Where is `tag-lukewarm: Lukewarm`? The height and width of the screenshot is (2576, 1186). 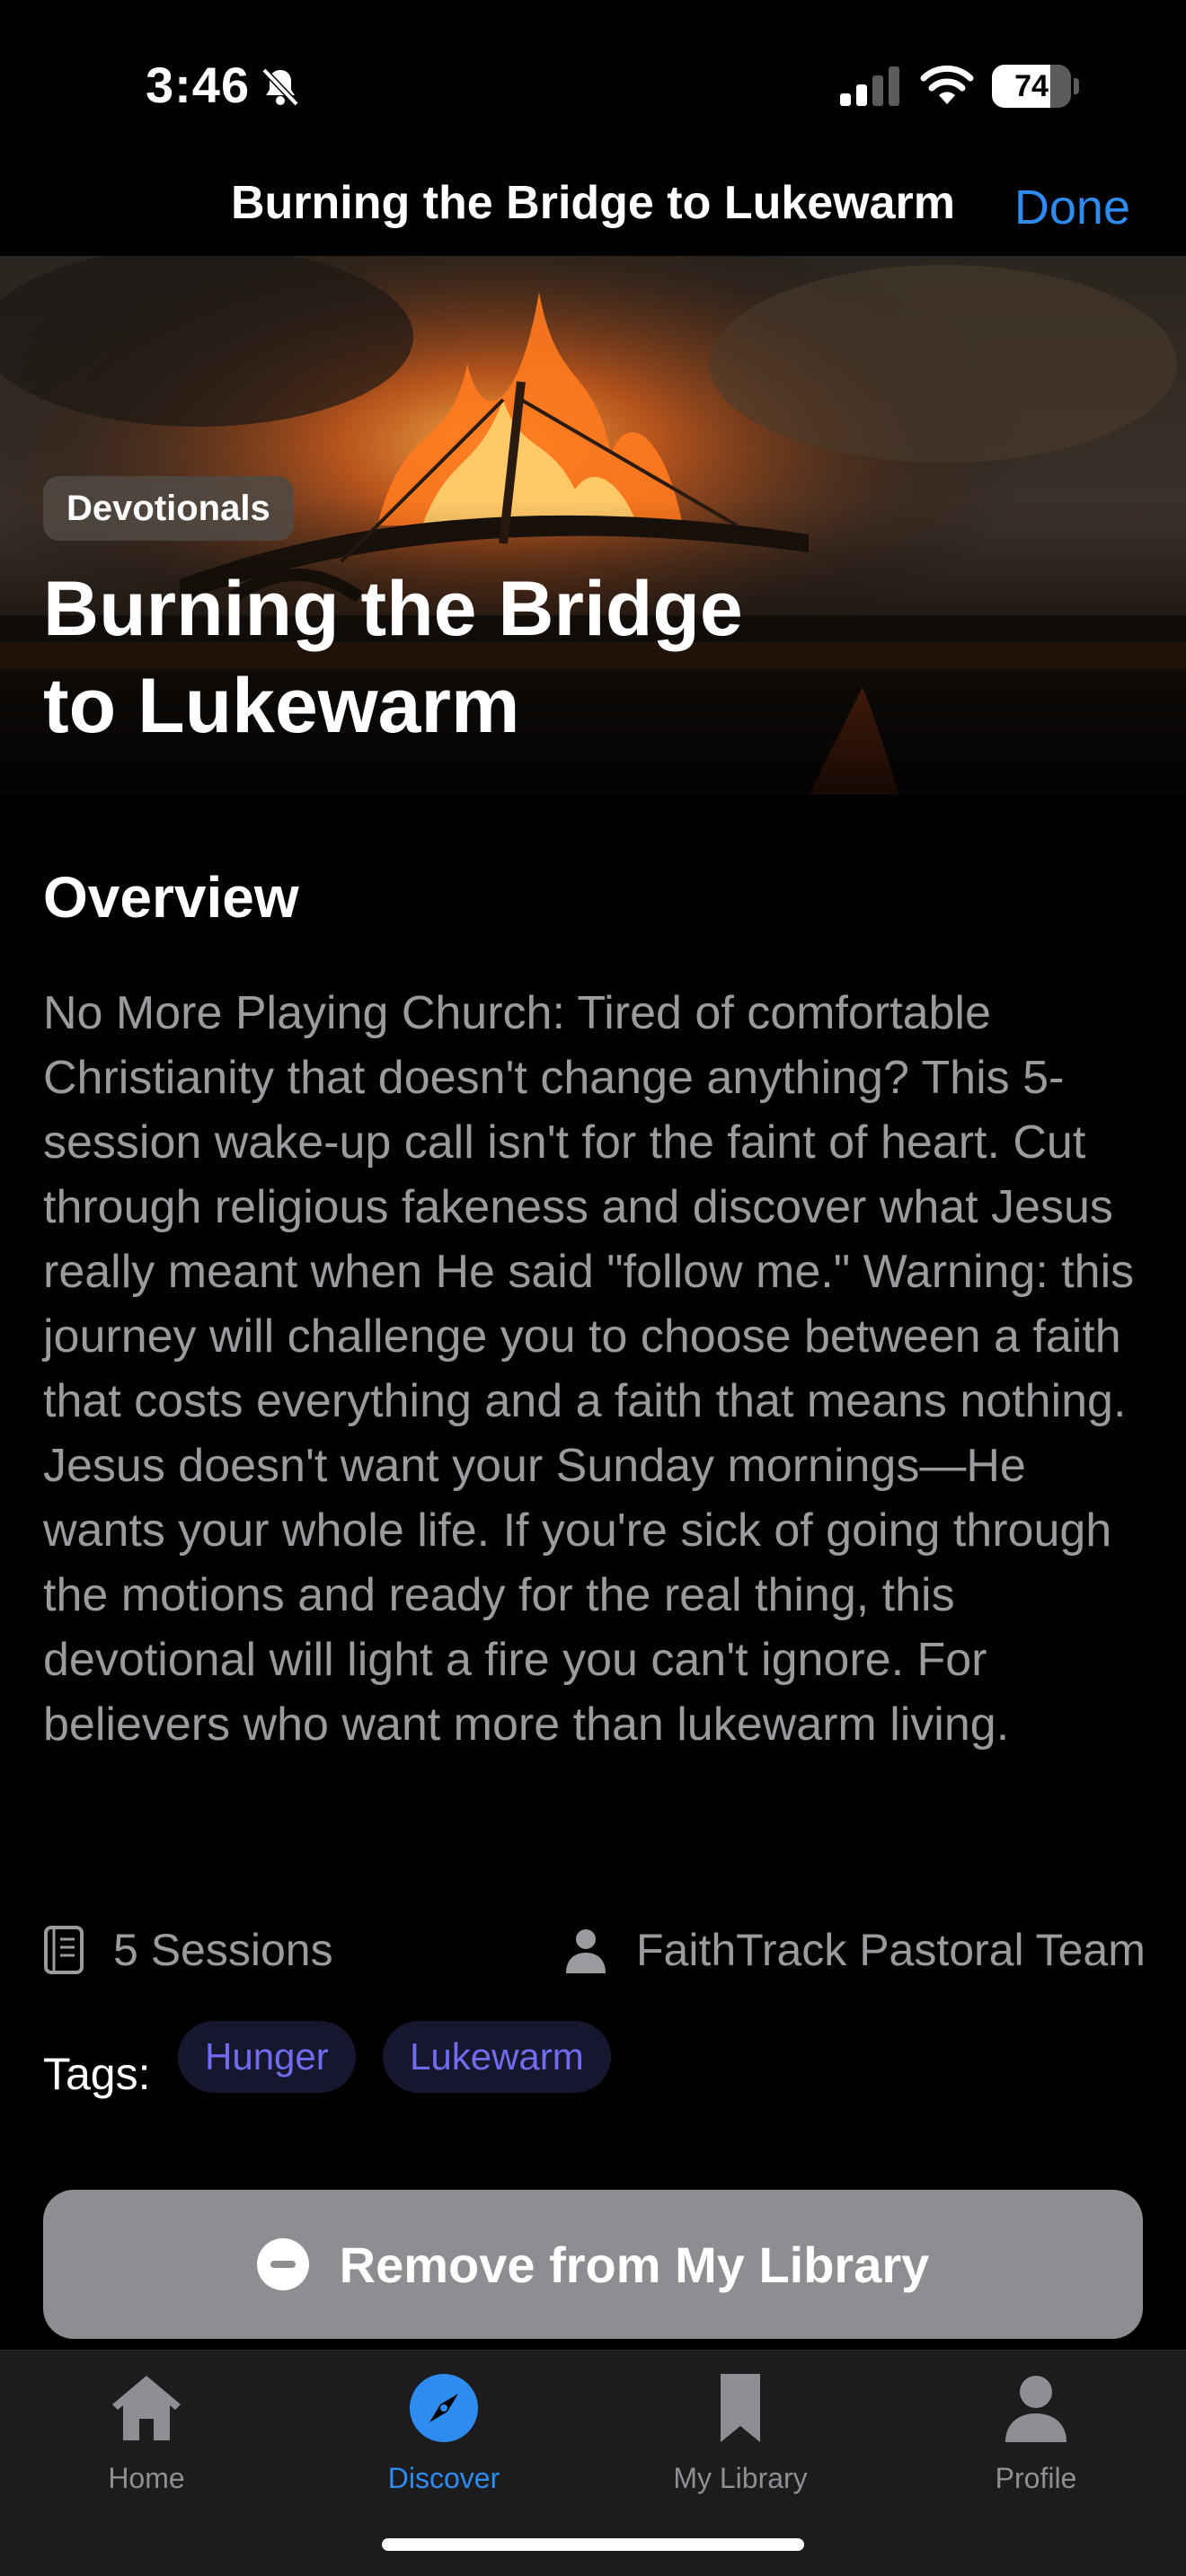 tag-lukewarm: Lukewarm is located at coordinates (497, 2057).